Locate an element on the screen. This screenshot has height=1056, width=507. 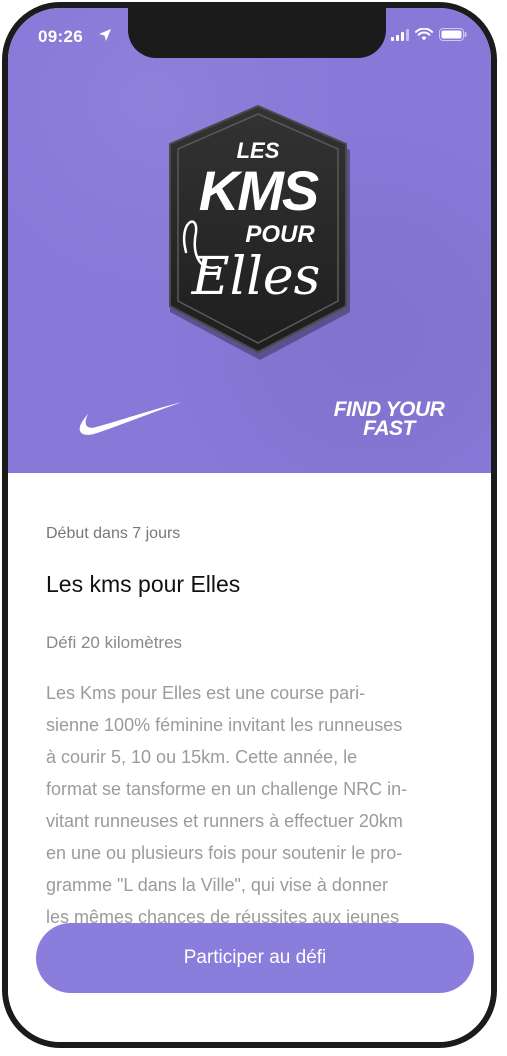
battery-icon is located at coordinates (453, 34).